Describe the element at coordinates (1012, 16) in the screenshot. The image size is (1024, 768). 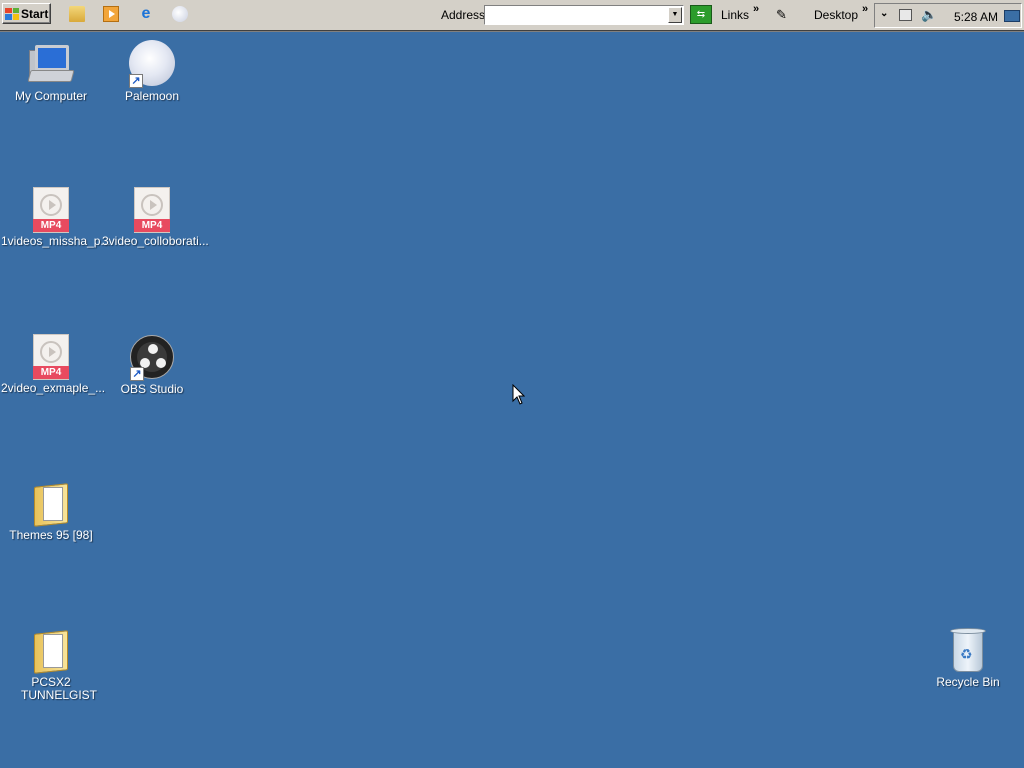
I see `show-desktop-icon` at that location.